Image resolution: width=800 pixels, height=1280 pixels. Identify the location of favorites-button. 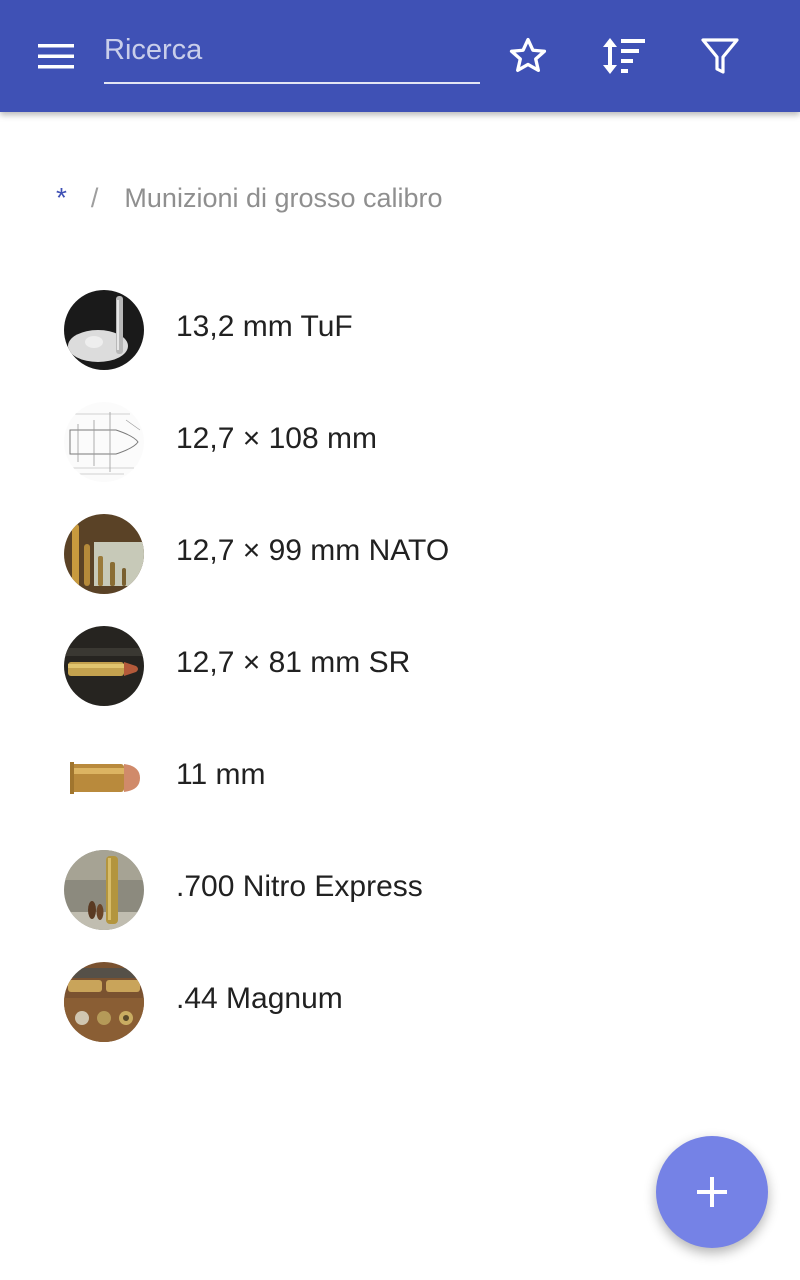
(528, 56).